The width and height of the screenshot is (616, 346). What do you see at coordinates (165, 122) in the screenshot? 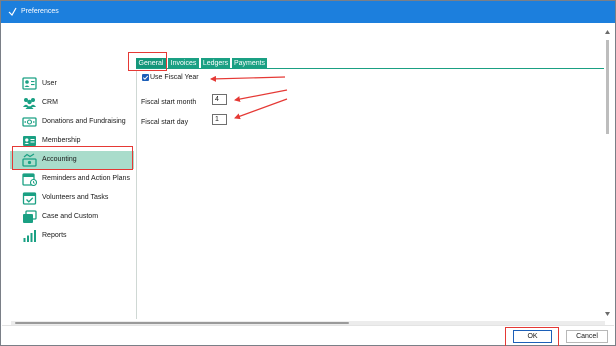
I see `fiscal-start-day-label: Fiscal start day` at bounding box center [165, 122].